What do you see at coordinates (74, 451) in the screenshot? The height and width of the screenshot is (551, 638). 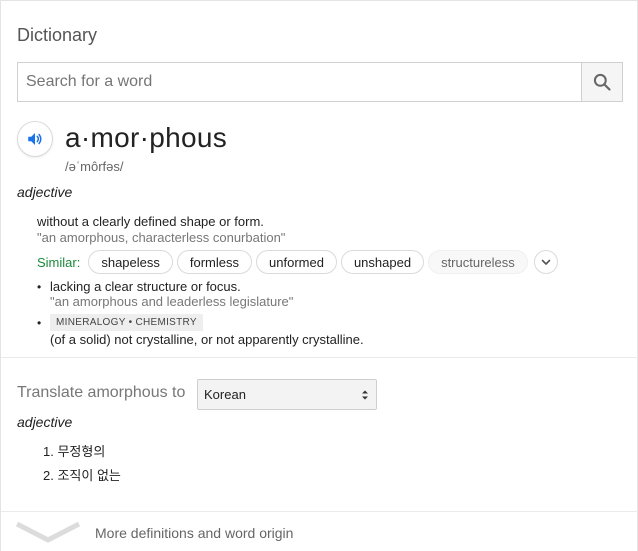 I see `translation-item-1: 1. 무정형의` at bounding box center [74, 451].